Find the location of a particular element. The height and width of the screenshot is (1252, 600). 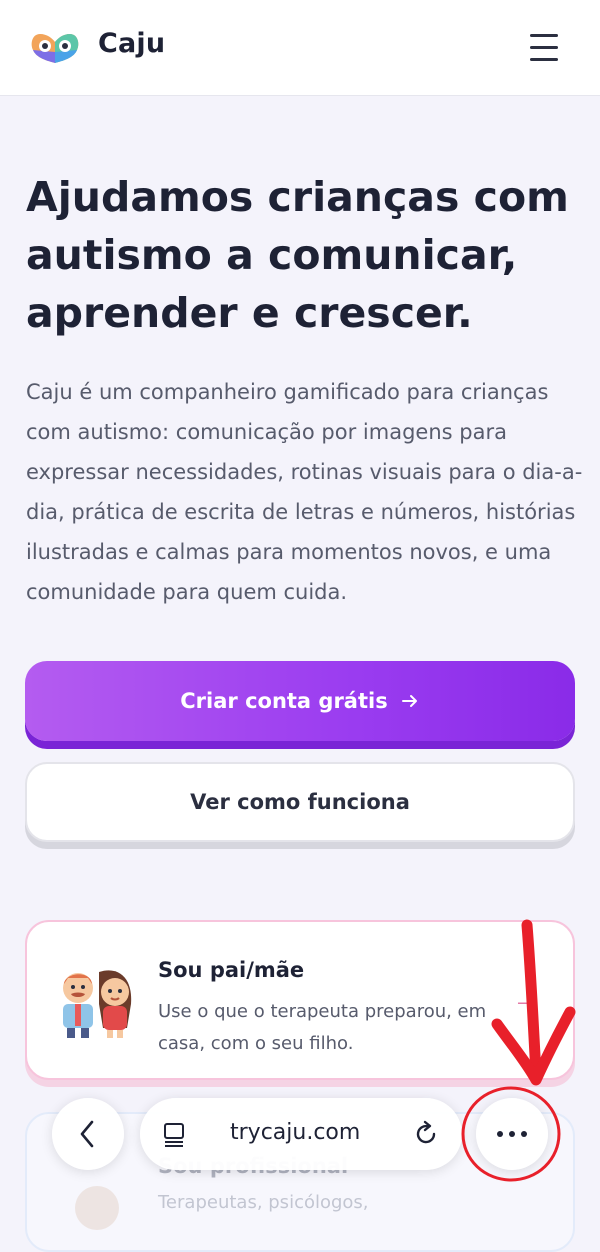

chevron-left-icon is located at coordinates (87, 1134).